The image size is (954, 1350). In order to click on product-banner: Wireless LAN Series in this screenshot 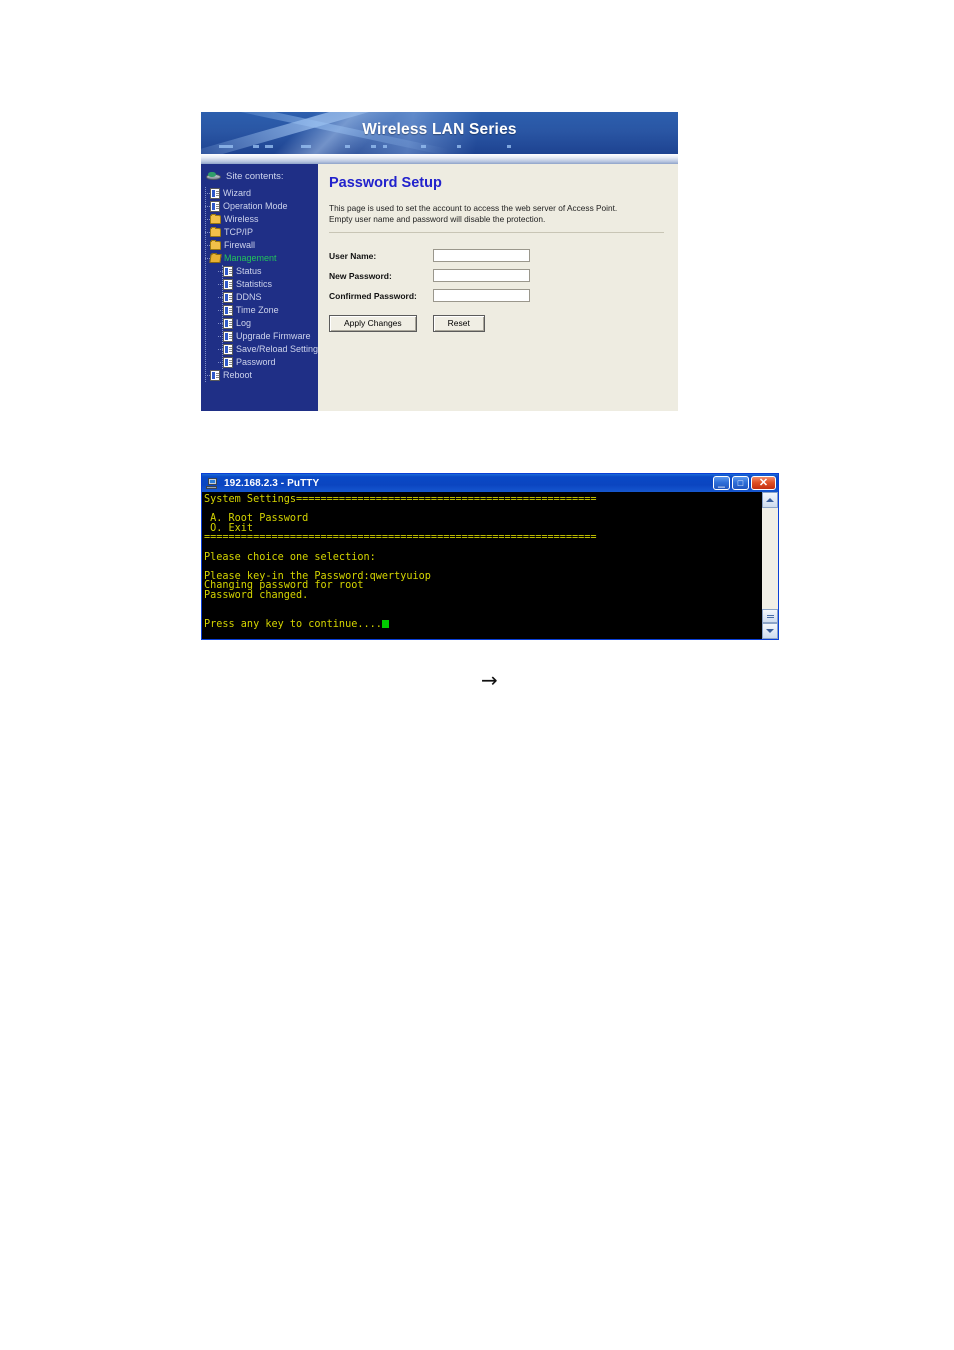, I will do `click(439, 133)`.